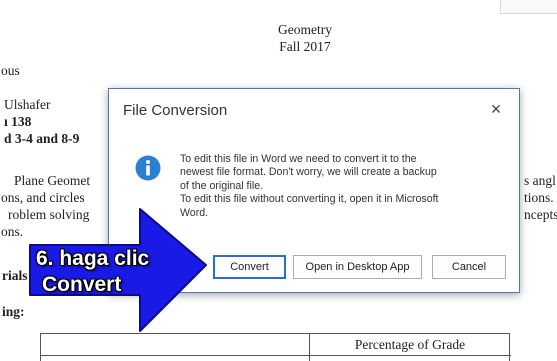  I want to click on doc-line: d 3-4 and 8-9, so click(42, 138).